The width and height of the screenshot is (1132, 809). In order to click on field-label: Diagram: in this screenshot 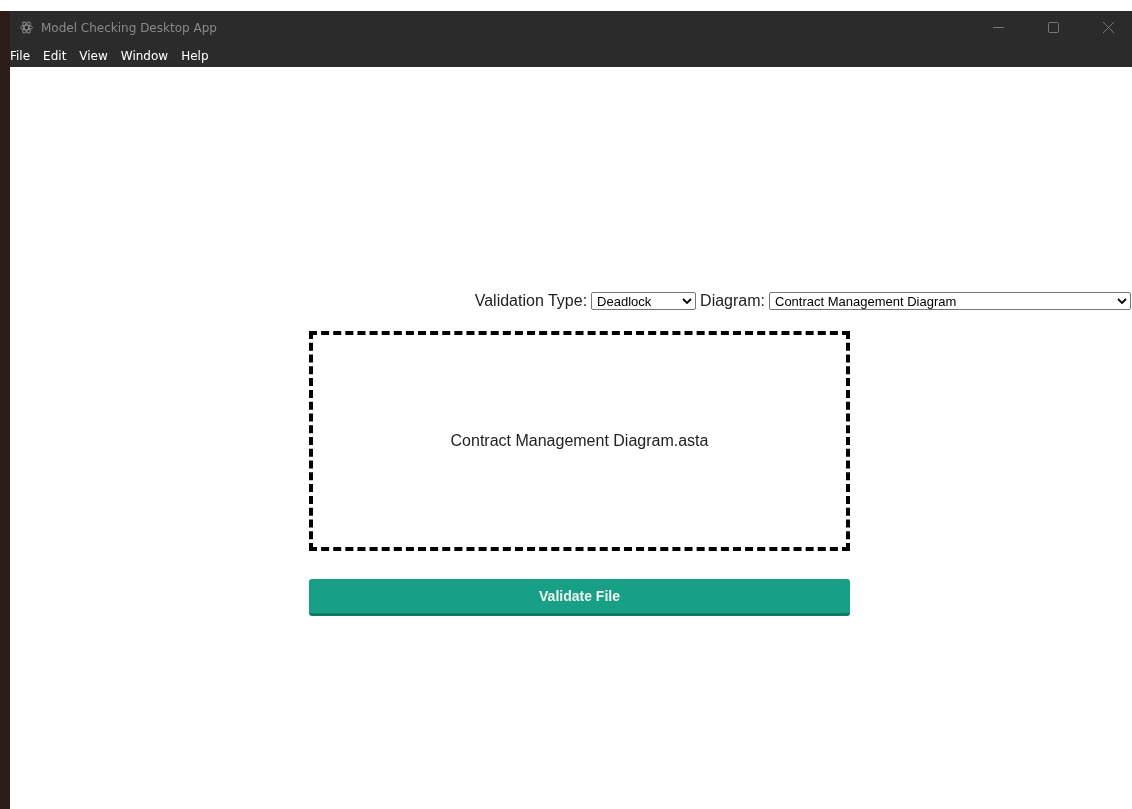, I will do `click(732, 301)`.